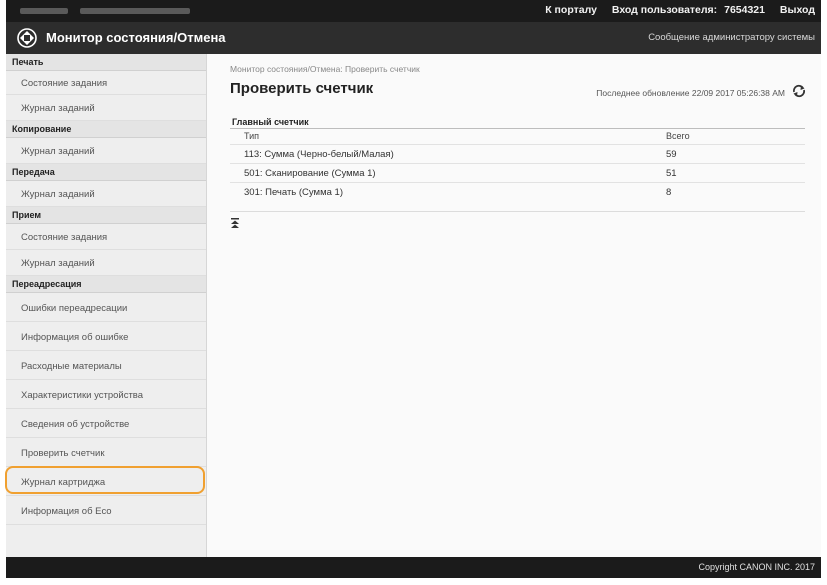 The image size is (827, 585). I want to click on sidebar-item-receive-job-log: Журнал заданий, so click(106, 263).